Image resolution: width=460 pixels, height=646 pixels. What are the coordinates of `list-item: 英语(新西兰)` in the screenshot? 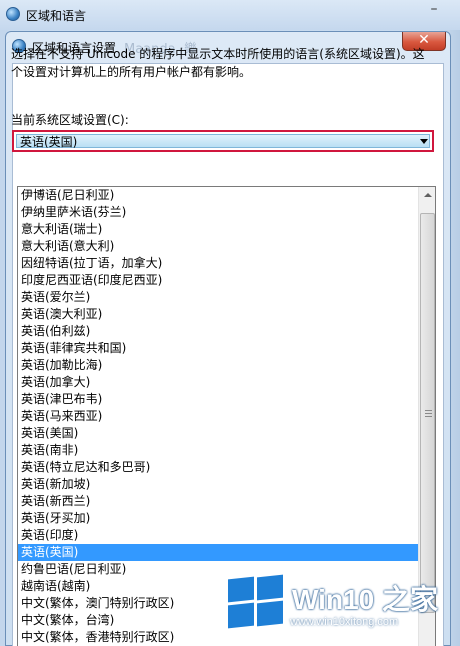 It's located at (218, 501).